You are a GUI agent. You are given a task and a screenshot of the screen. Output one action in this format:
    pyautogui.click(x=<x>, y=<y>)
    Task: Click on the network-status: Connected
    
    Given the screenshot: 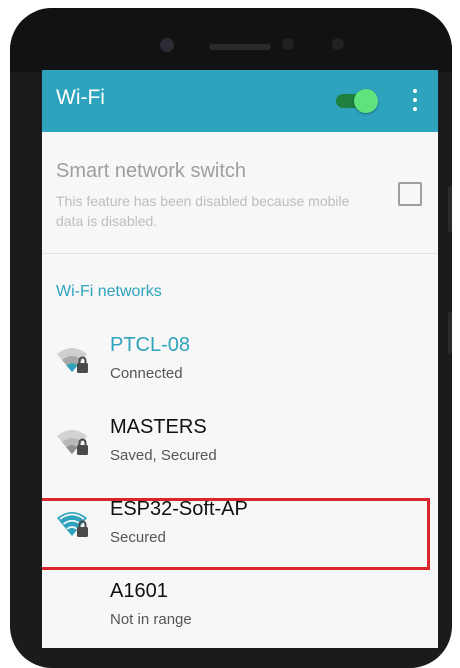 What is the action you would take?
    pyautogui.click(x=146, y=373)
    